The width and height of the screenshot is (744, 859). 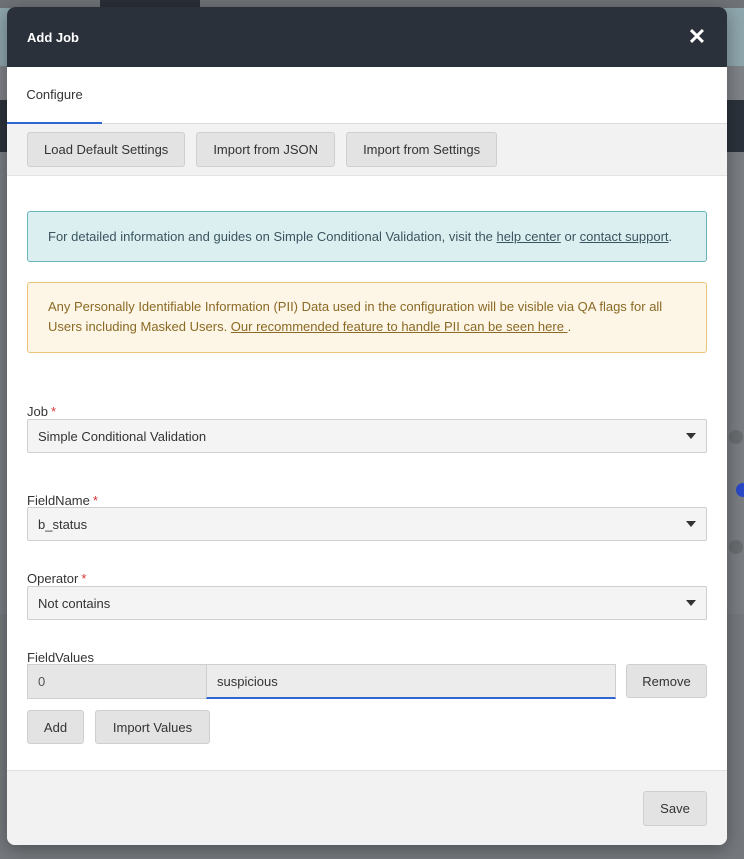 I want to click on operator-select-value: Not contains, so click(x=74, y=603).